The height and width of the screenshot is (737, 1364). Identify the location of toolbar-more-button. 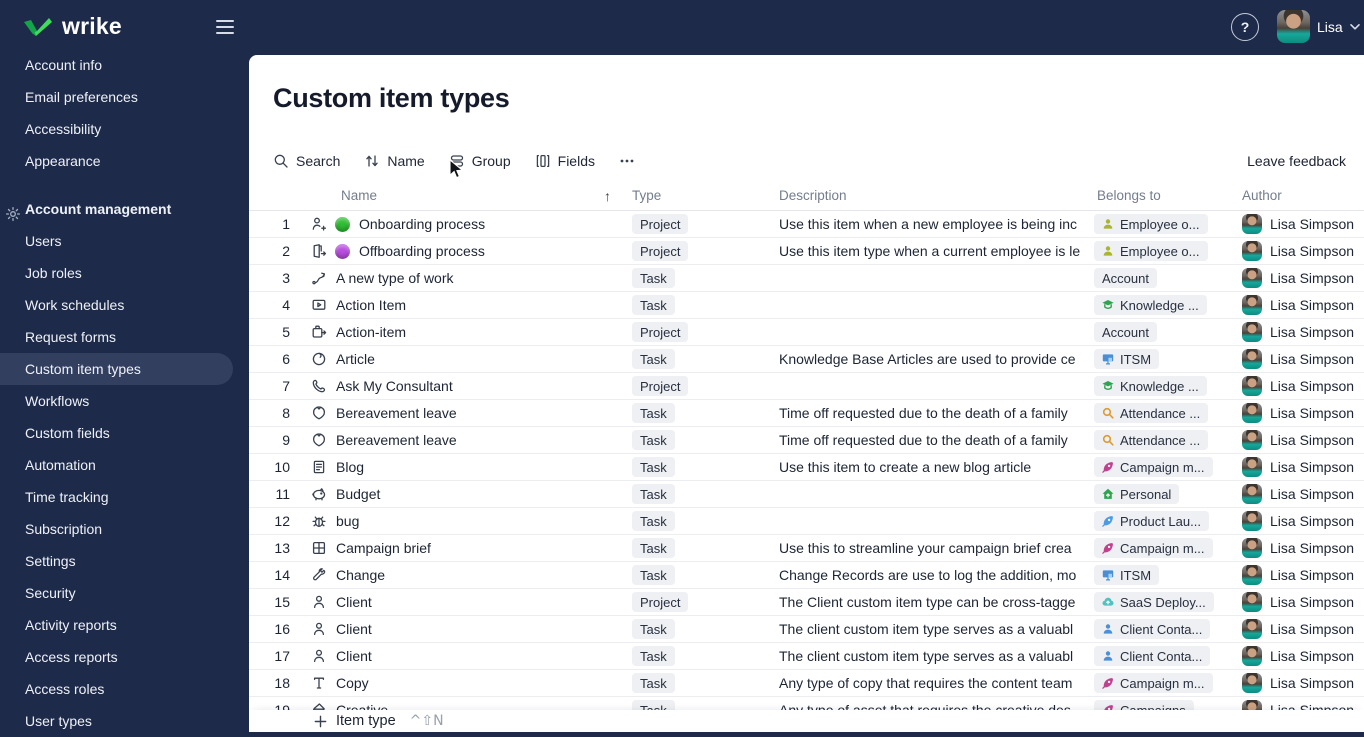
(627, 161).